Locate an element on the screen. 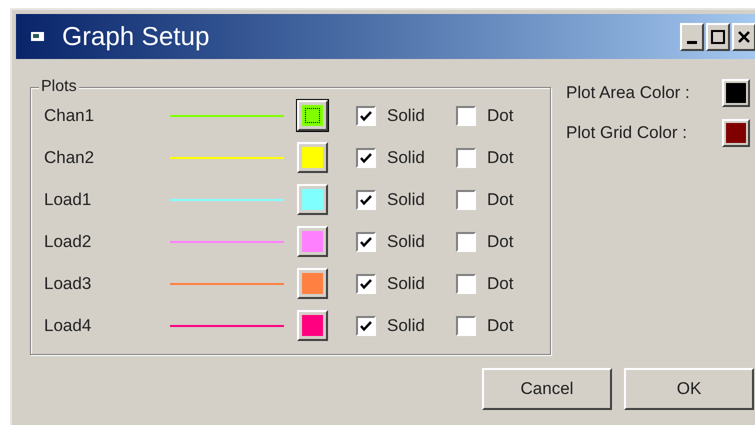 The height and width of the screenshot is (425, 755). maximize-button is located at coordinates (718, 36).